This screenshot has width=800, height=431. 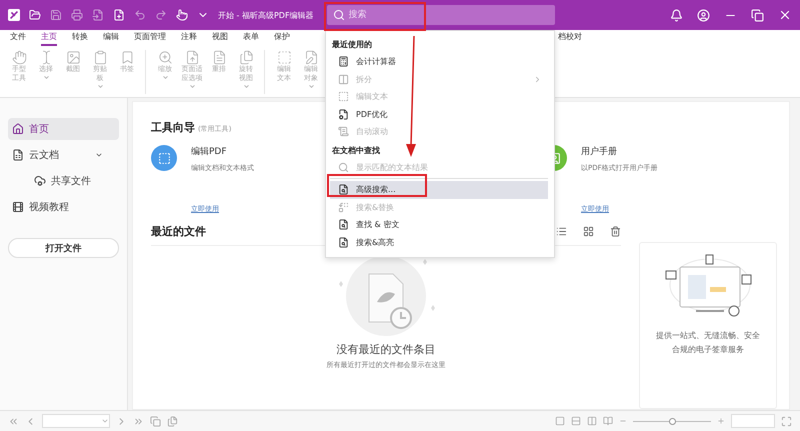 I want to click on film-icon, so click(x=18, y=207).